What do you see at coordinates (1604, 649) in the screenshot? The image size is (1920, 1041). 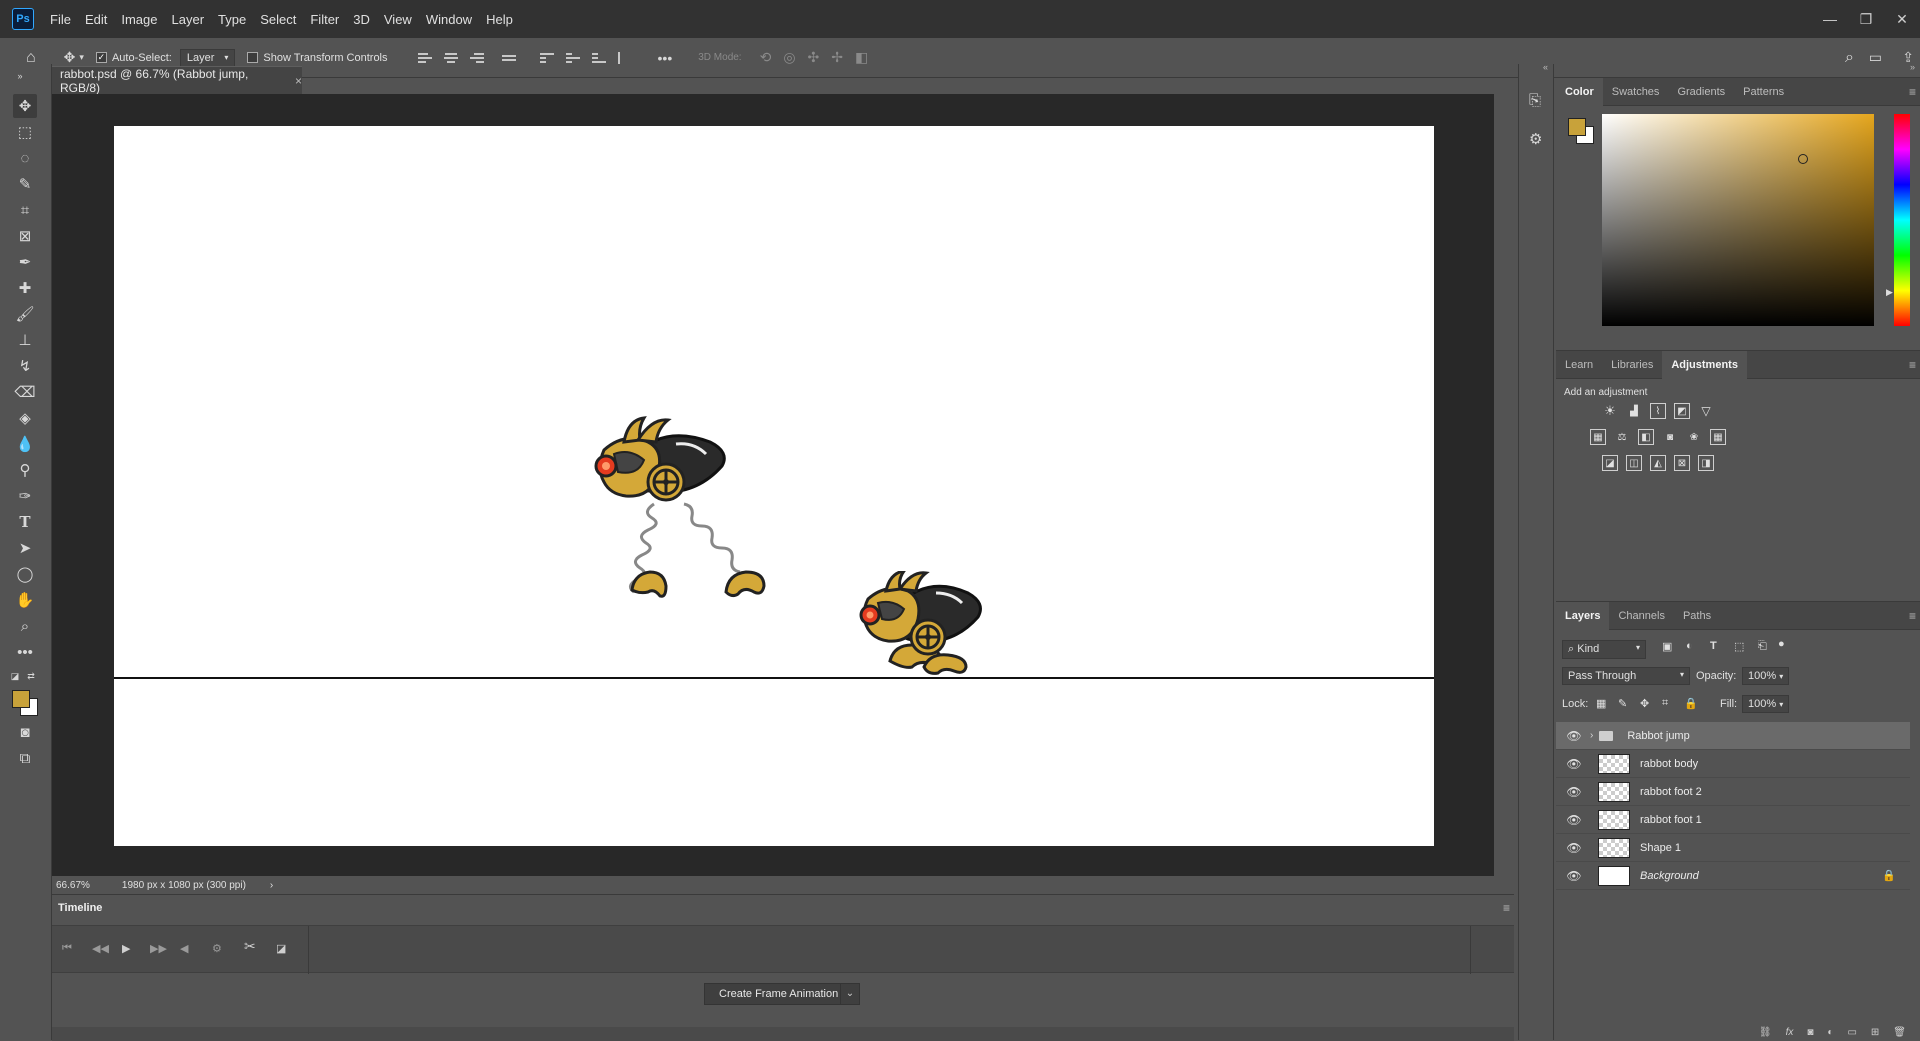 I see `layer-filter-dropdown: ⌕ Kind ▾` at bounding box center [1604, 649].